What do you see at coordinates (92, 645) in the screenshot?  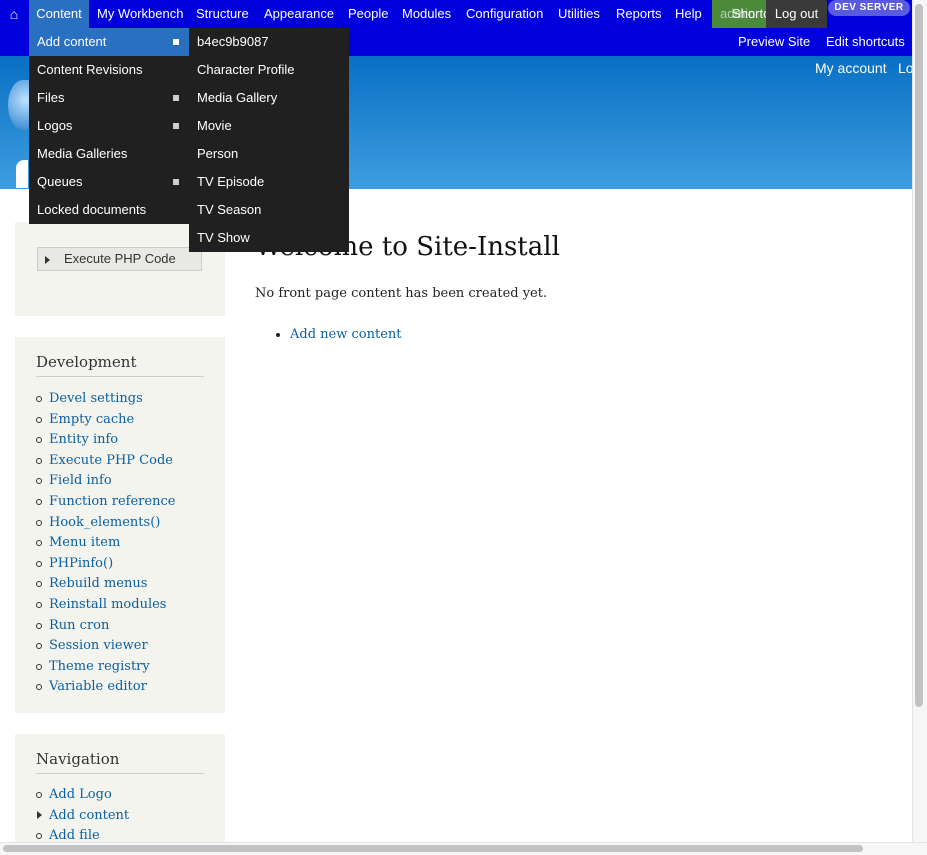 I see `dev-link: Session viewer` at bounding box center [92, 645].